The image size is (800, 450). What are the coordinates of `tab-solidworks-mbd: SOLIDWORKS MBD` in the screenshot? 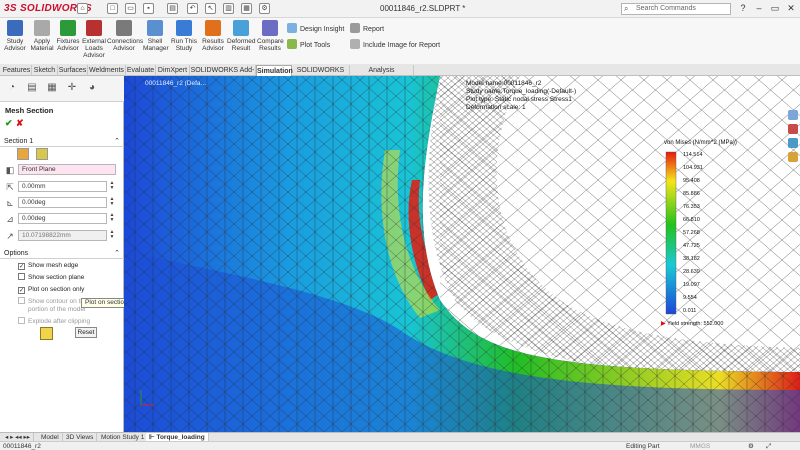 It's located at (321, 75).